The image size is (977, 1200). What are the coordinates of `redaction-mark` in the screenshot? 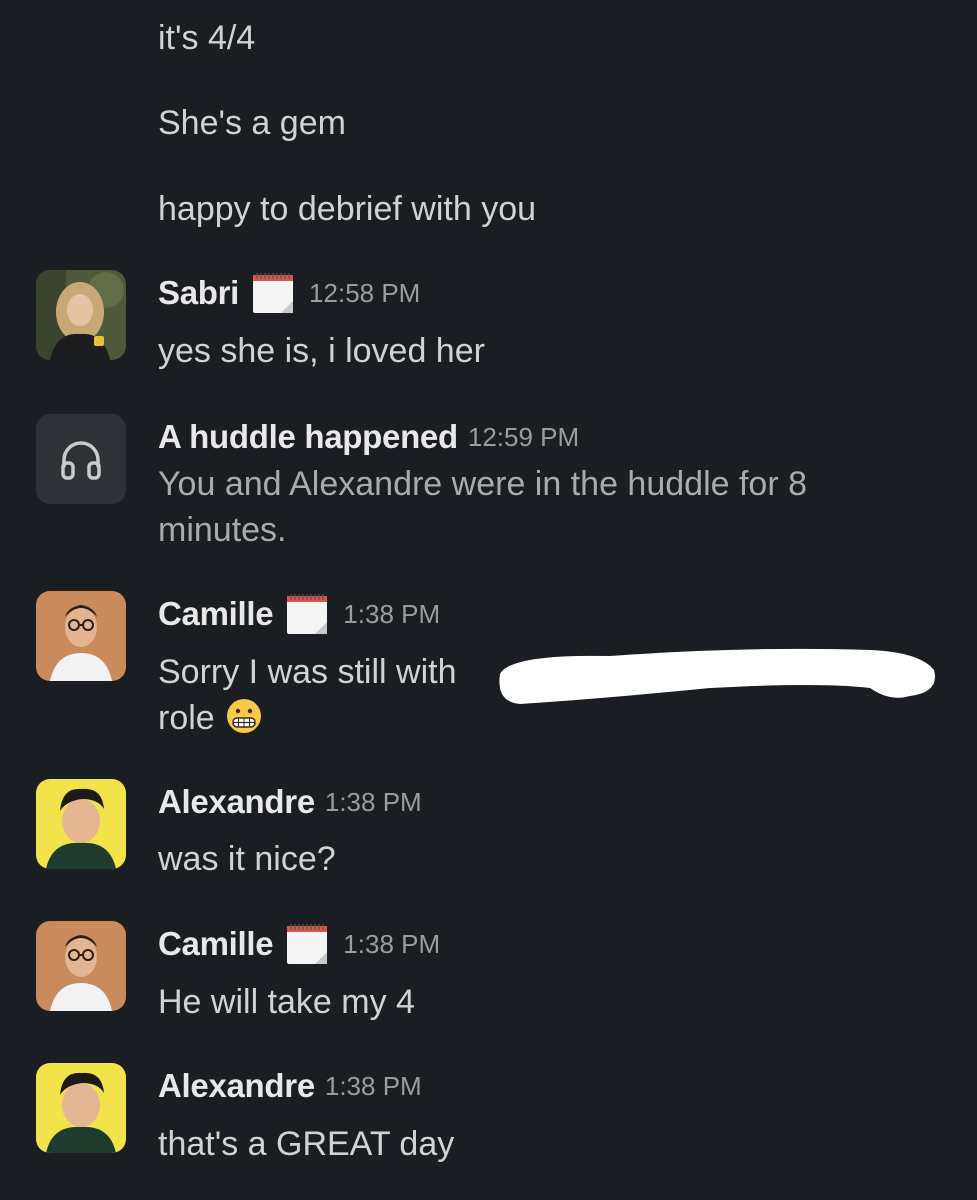 It's located at (716, 672).